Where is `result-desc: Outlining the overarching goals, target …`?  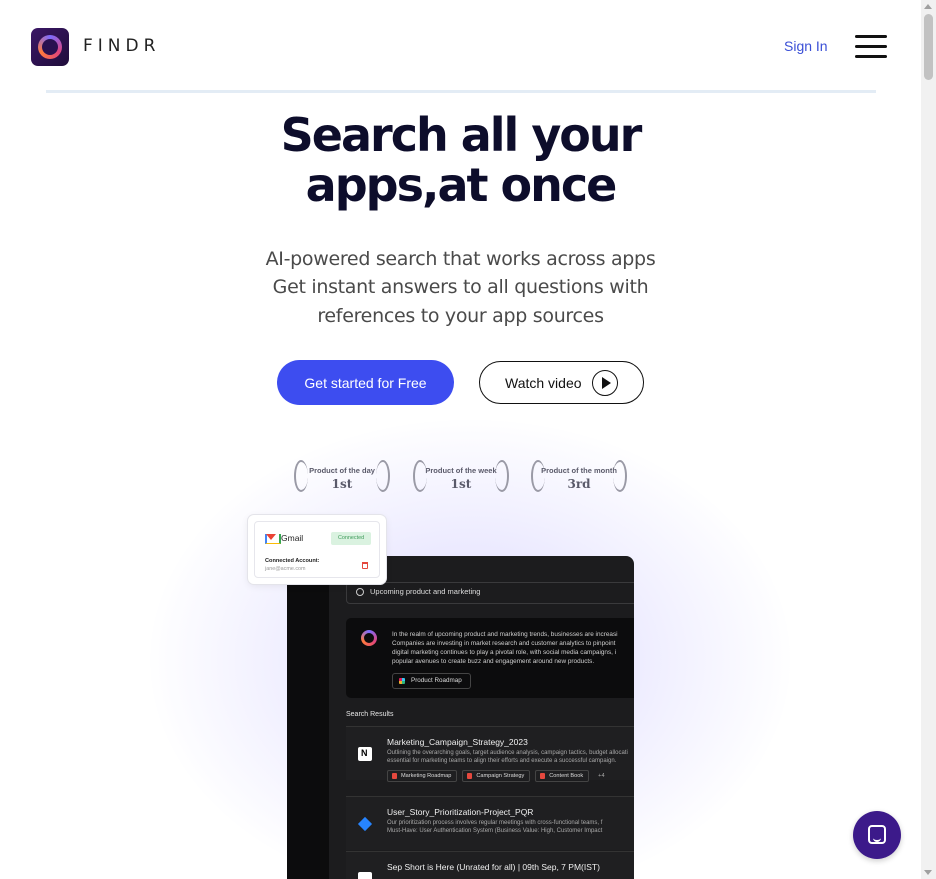
result-desc: Outlining the overarching goals, target … is located at coordinates (510, 757).